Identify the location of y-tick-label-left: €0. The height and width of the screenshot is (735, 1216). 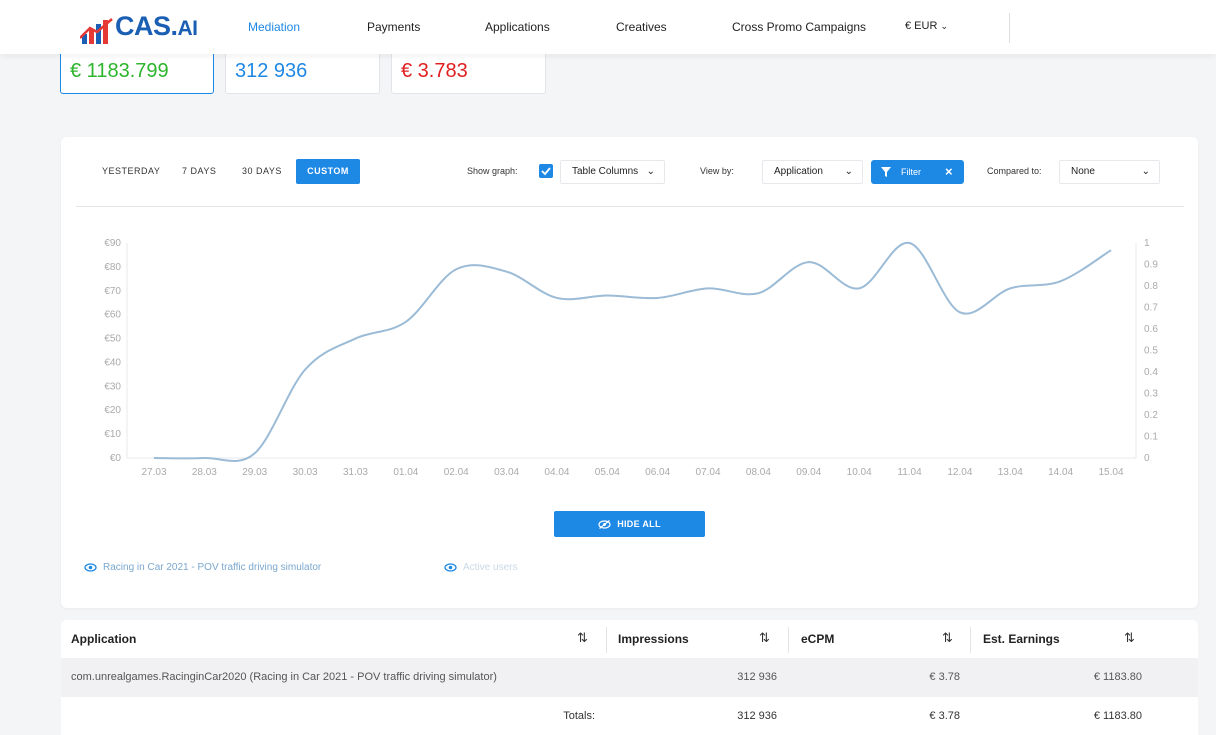
(116, 458).